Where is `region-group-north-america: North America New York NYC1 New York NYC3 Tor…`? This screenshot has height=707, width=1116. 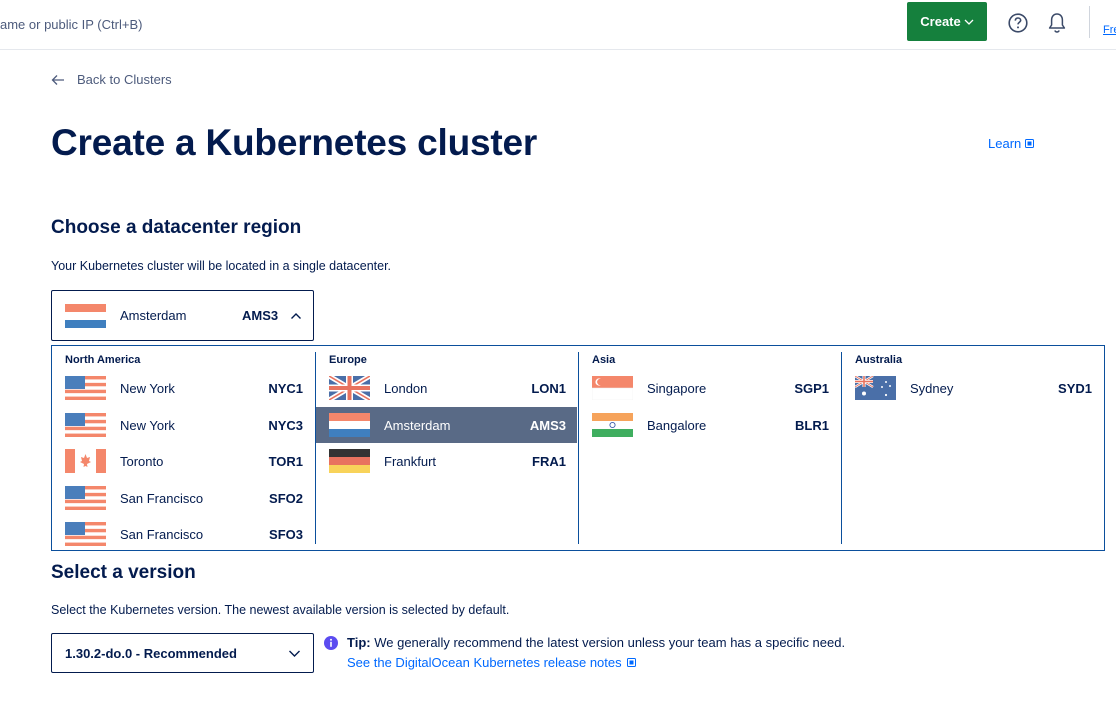
region-group-north-america: North America New York NYC1 New York NYC3 Tor… is located at coordinates (183, 449).